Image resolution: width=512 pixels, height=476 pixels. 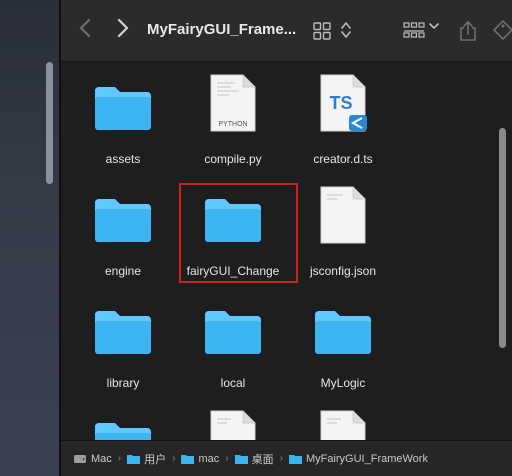 What do you see at coordinates (502, 238) in the screenshot?
I see `content-scrollbar` at bounding box center [502, 238].